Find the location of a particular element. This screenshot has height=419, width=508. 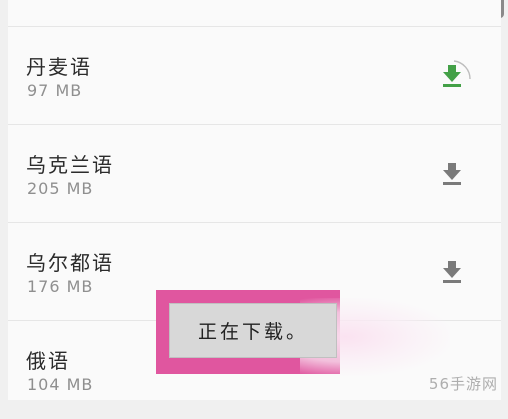

language-size: 176 MB is located at coordinates (60, 286).